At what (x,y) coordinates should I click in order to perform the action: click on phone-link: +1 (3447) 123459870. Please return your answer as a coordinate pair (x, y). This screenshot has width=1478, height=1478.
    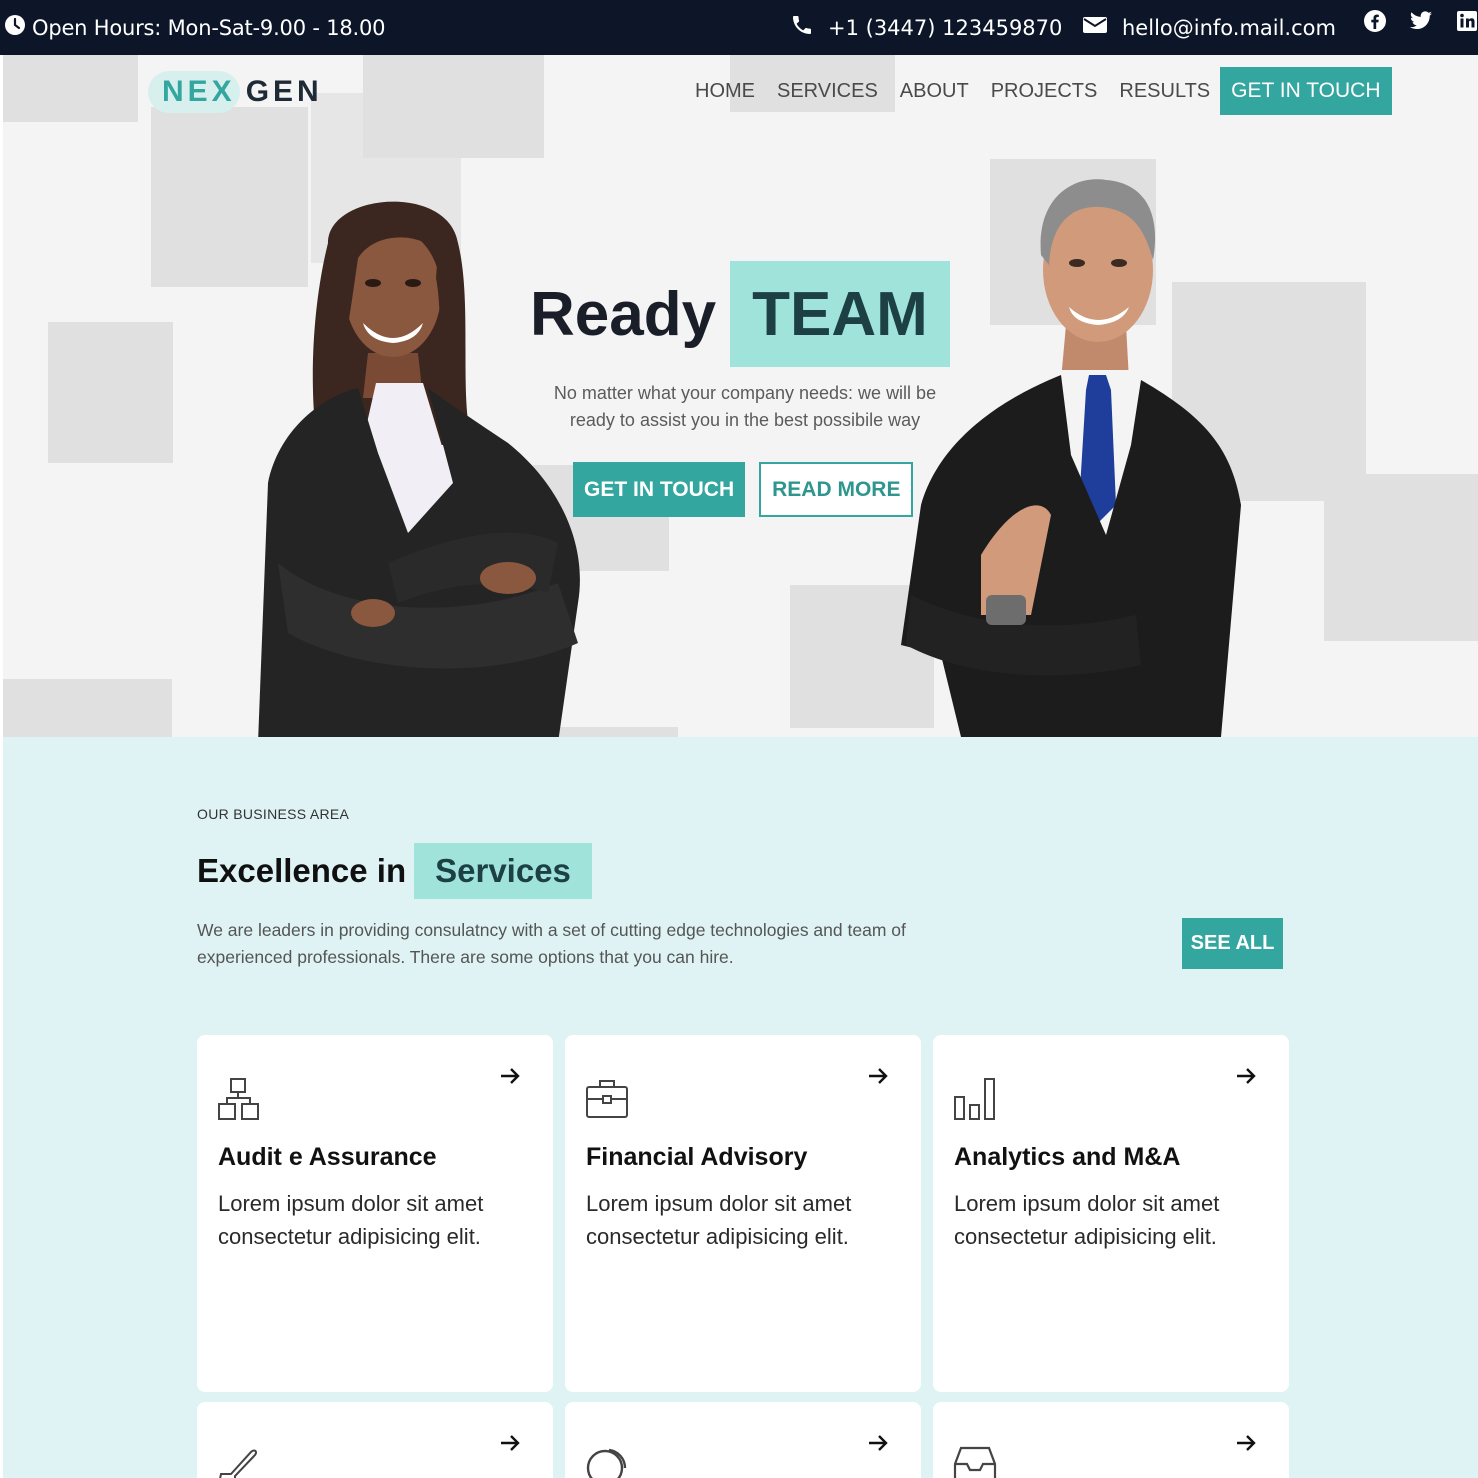
    Looking at the image, I should click on (926, 27).